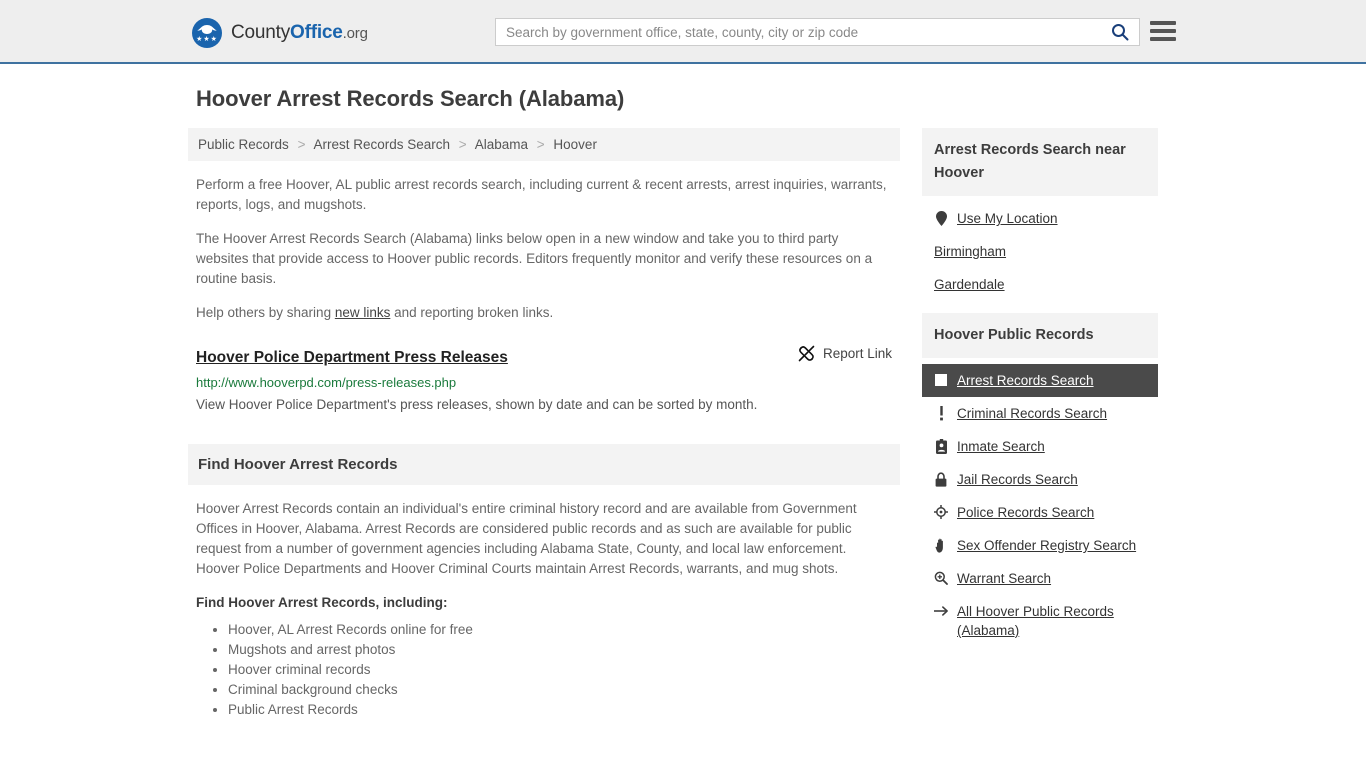 The width and height of the screenshot is (1366, 768). I want to click on logo-wordmark: CountyOffice.org, so click(299, 33).